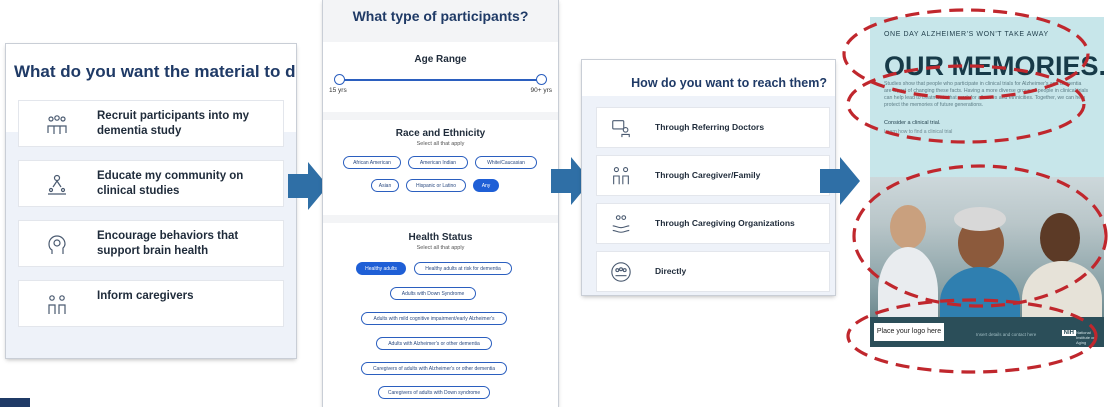 This screenshot has width=1120, height=407. I want to click on corner-logo, so click(15, 402).